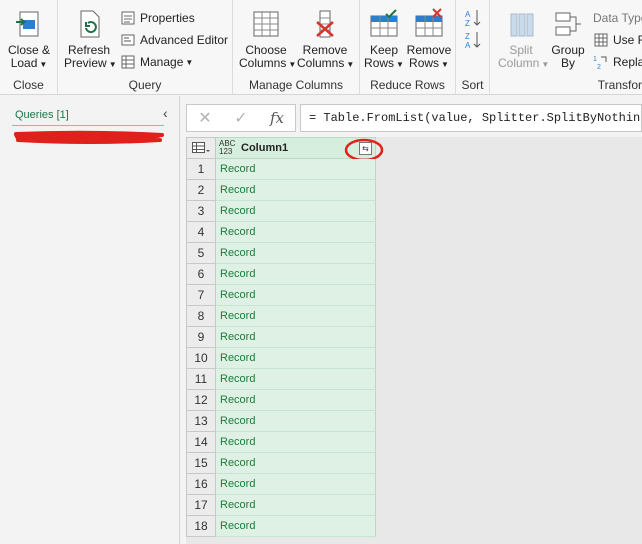 The height and width of the screenshot is (544, 642). Describe the element at coordinates (42, 115) in the screenshot. I see `queries-pane-title: Queries [1]` at that location.